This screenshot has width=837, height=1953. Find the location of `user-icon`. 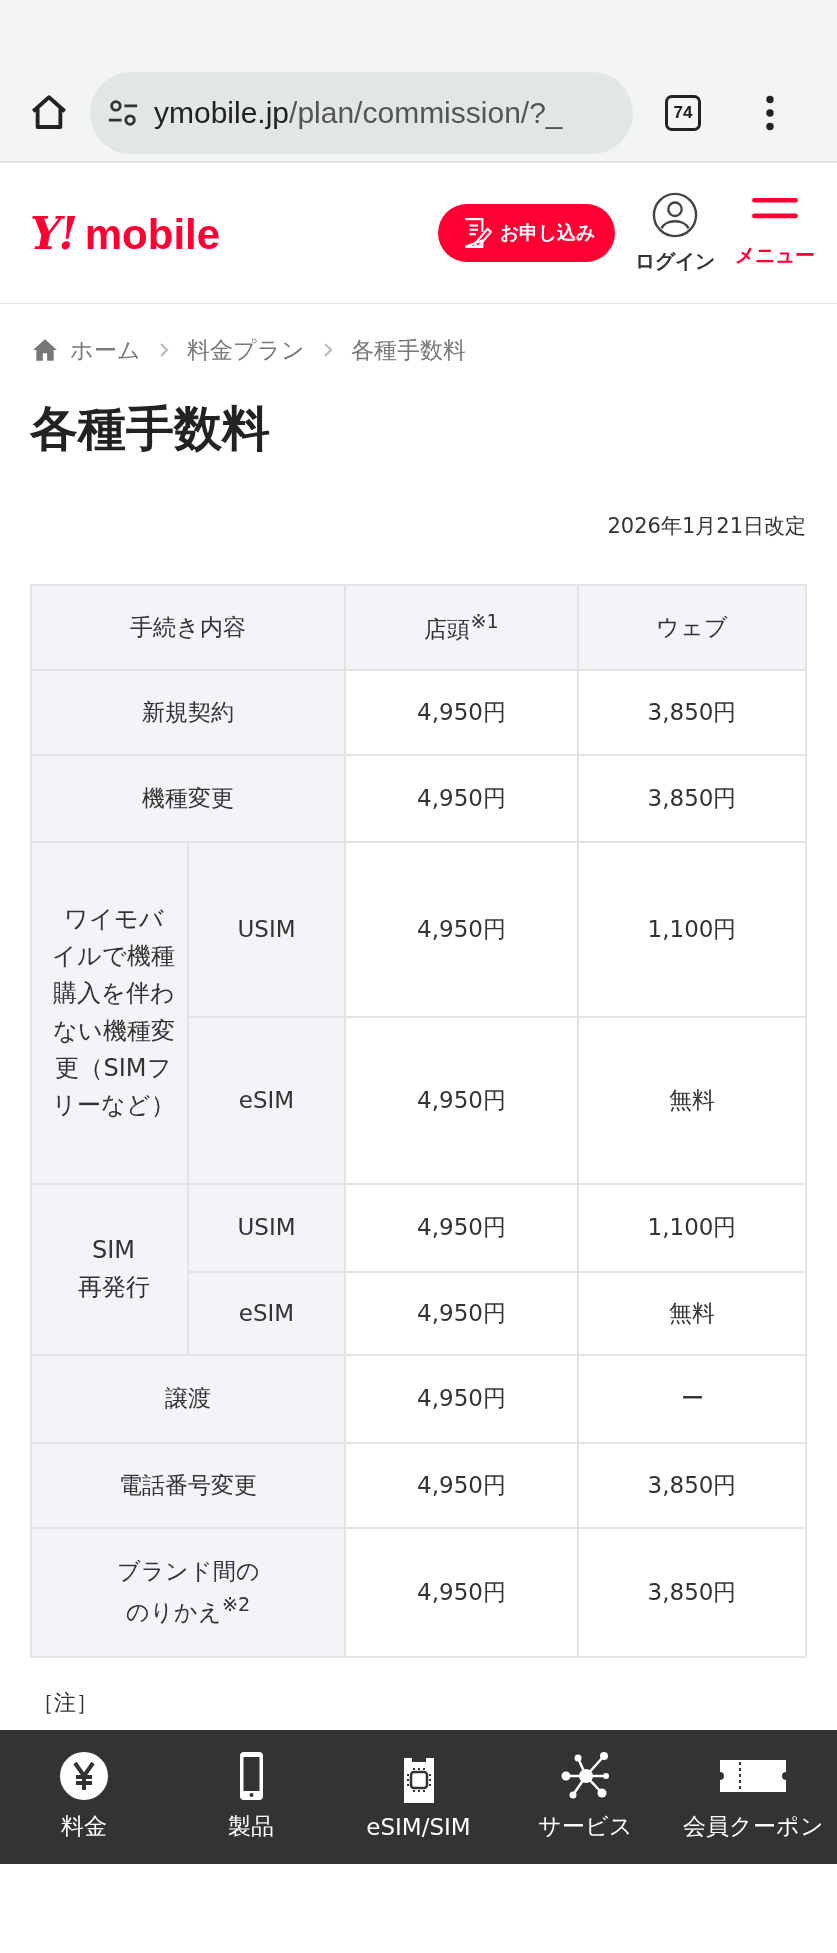

user-icon is located at coordinates (675, 214).